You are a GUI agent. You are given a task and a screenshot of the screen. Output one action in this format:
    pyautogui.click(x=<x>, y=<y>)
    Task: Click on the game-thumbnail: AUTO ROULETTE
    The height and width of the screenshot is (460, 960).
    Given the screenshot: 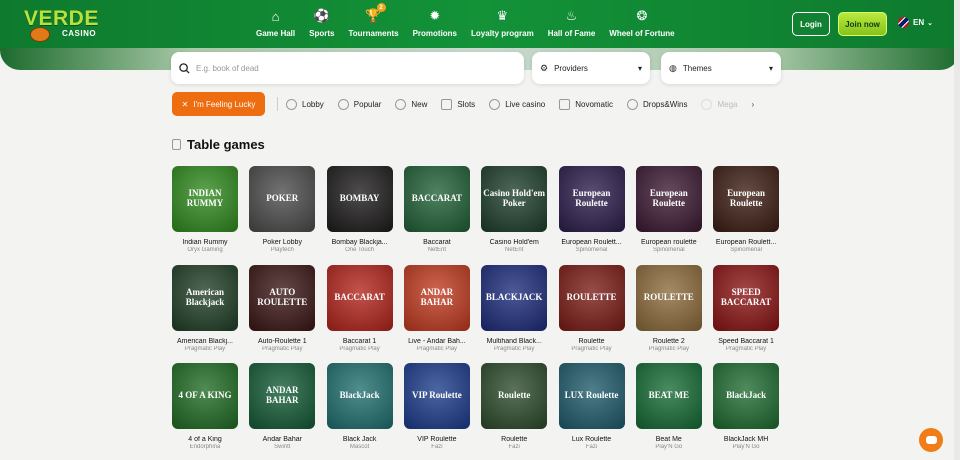 What is the action you would take?
    pyautogui.click(x=282, y=298)
    